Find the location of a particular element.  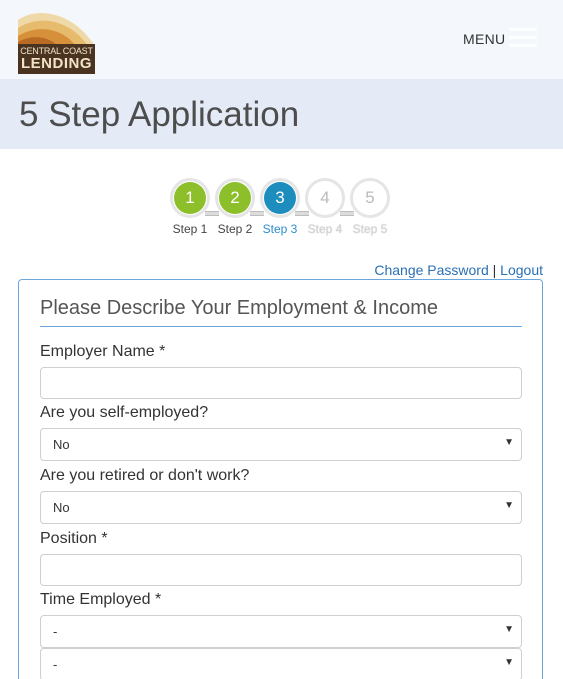

logo-arc-graphic is located at coordinates (56, 26).